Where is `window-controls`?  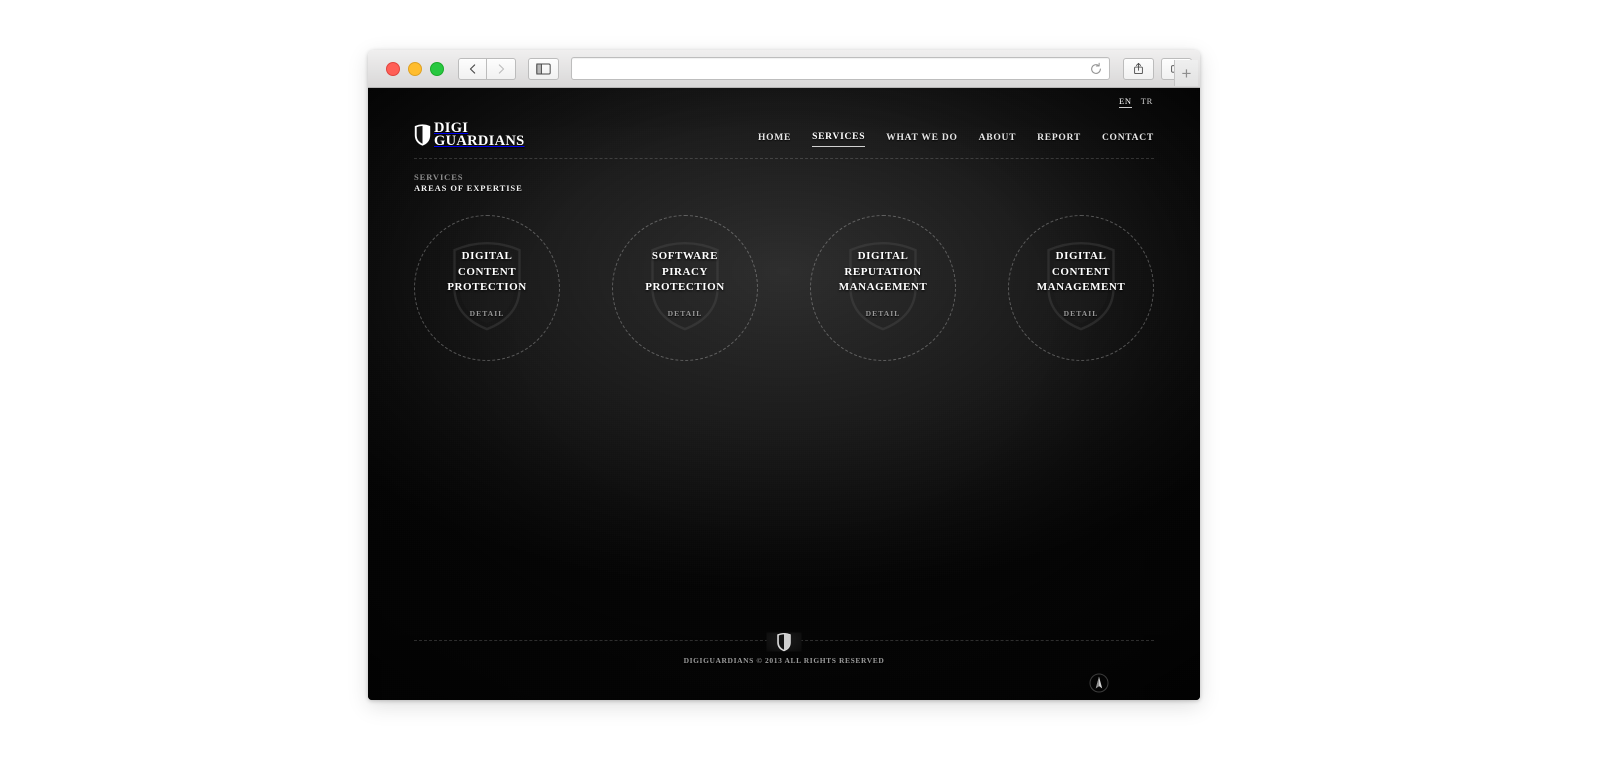
window-controls is located at coordinates (415, 68).